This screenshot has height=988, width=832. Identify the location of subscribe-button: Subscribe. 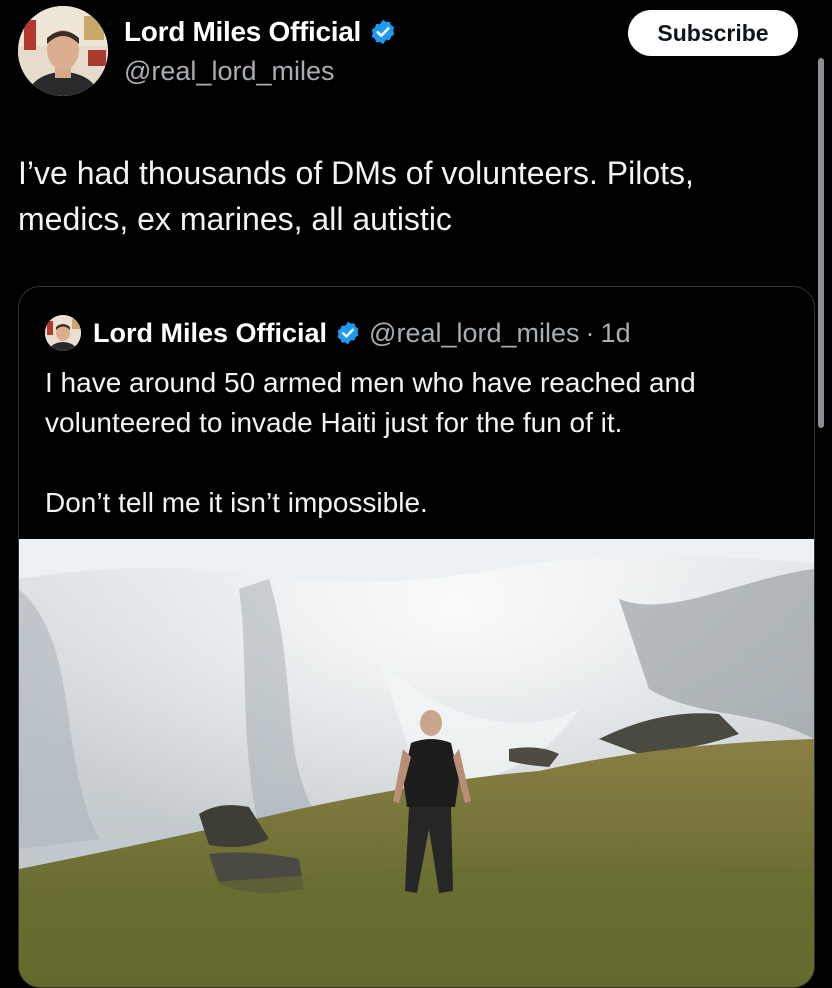
(713, 33).